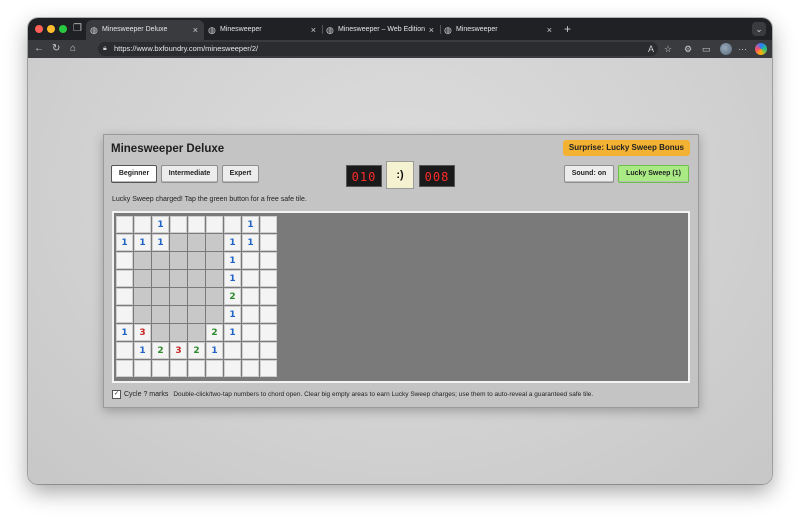 The image size is (800, 522). What do you see at coordinates (51, 29) in the screenshot?
I see `minimize-window-button` at bounding box center [51, 29].